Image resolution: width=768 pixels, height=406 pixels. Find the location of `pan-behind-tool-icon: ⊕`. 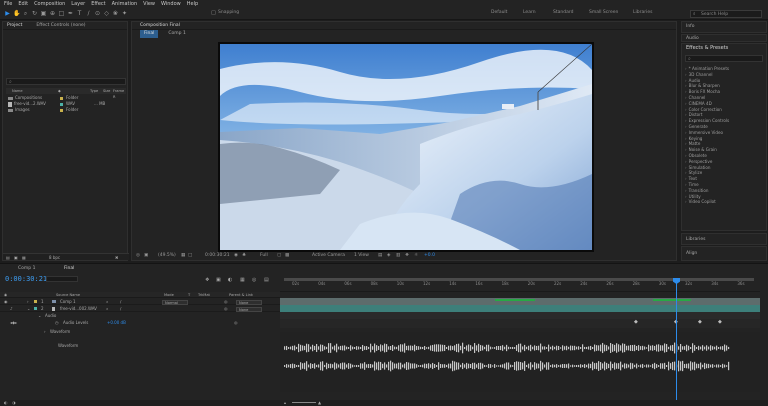

pan-behind-tool-icon: ⊕ is located at coordinates (52, 13).